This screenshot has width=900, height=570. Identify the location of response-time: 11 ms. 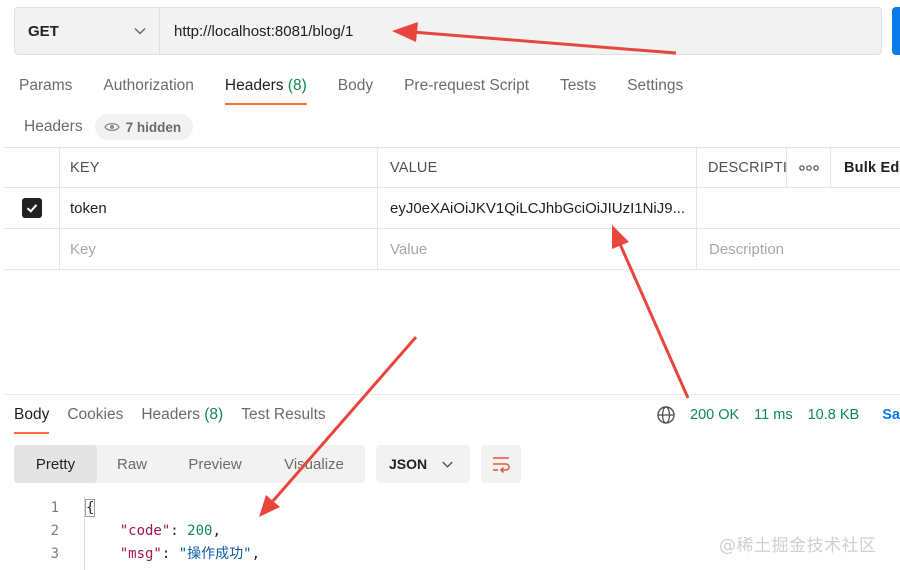
(773, 415).